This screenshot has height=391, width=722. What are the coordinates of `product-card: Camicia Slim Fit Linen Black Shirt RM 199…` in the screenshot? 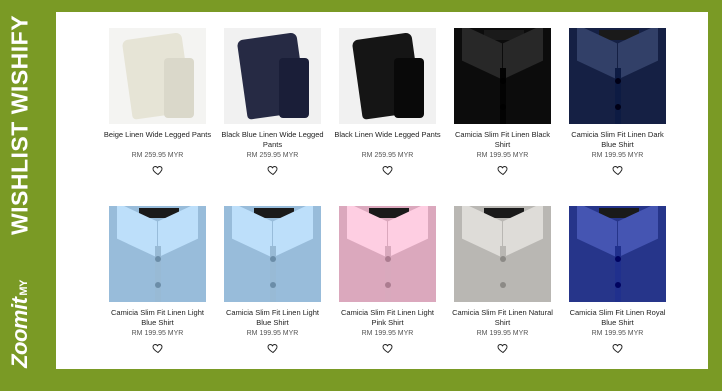 It's located at (502, 113).